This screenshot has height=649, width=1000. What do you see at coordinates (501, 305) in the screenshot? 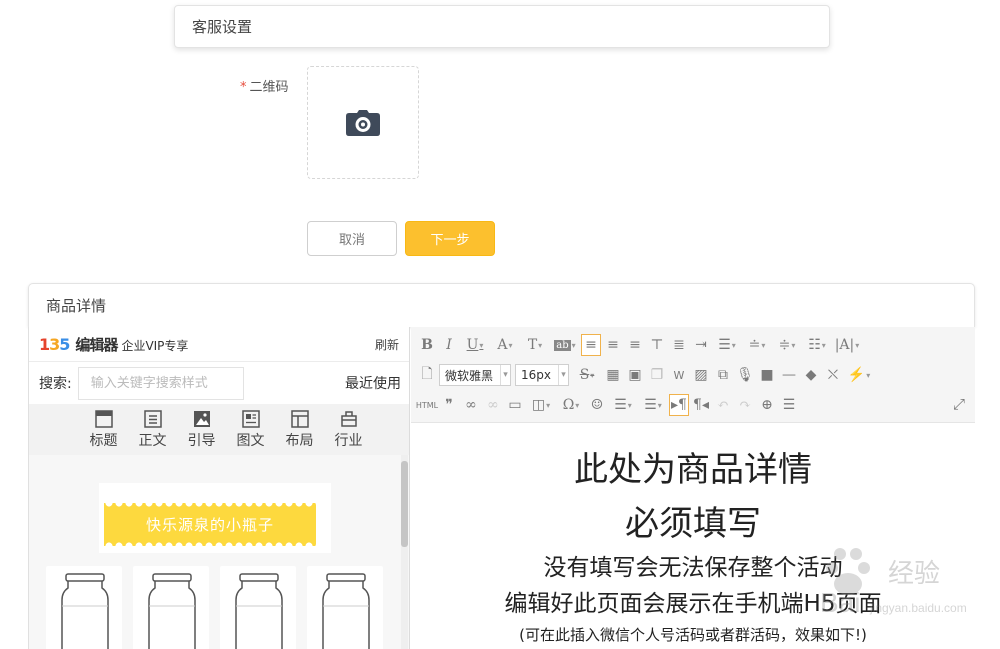
I see `product-detail-header: 商品详情` at bounding box center [501, 305].